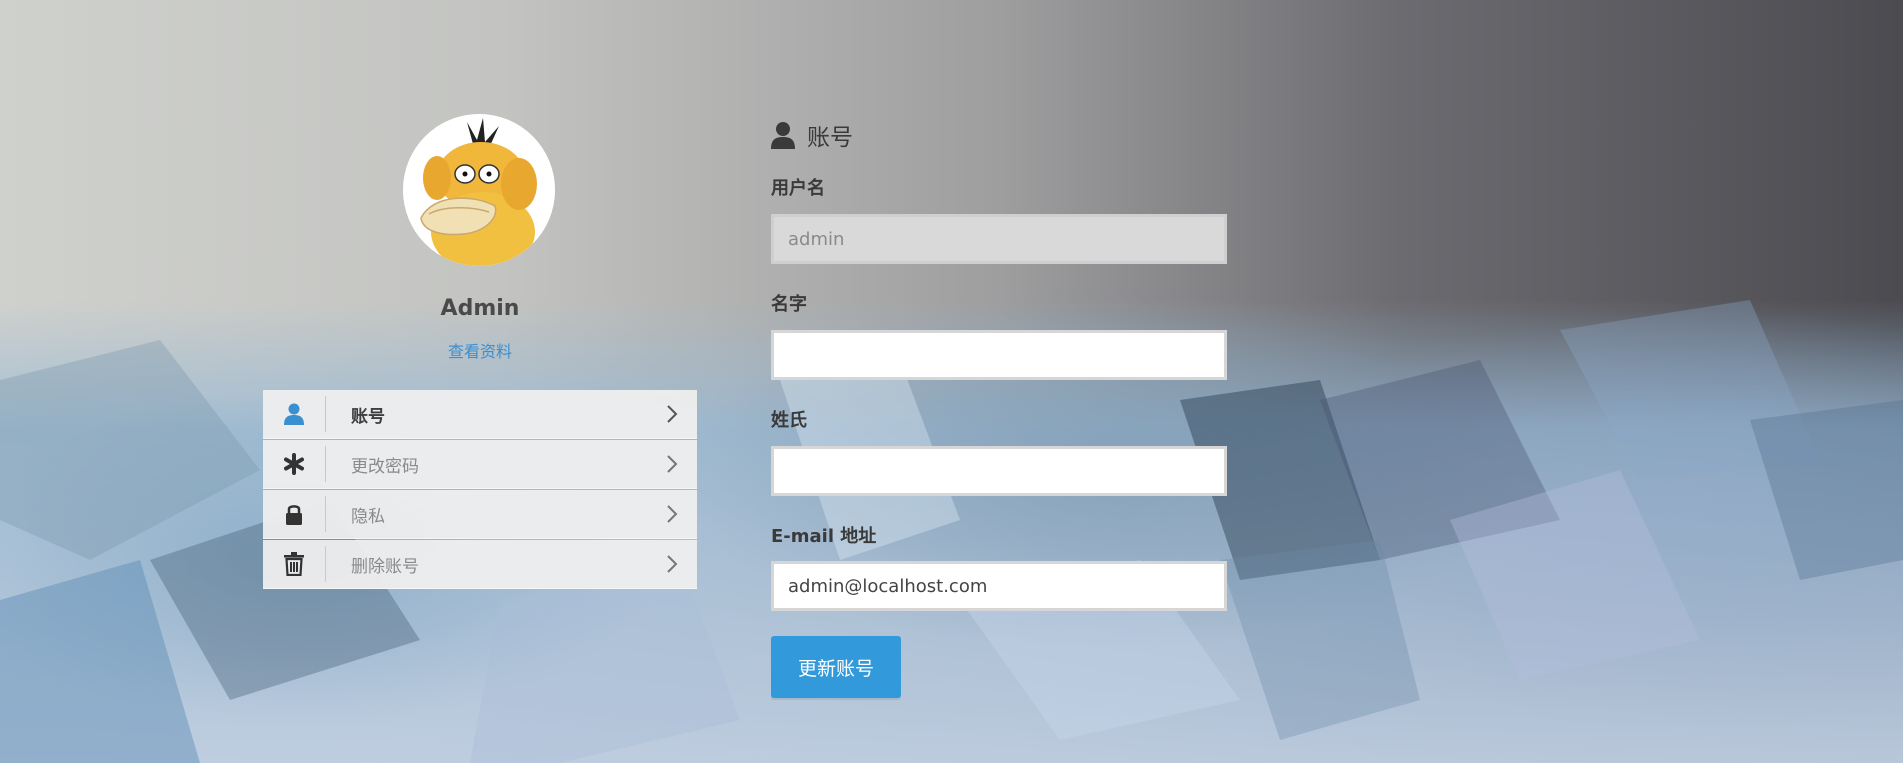 Image resolution: width=1903 pixels, height=763 pixels. What do you see at coordinates (294, 464) in the screenshot?
I see `asterisk-icon` at bounding box center [294, 464].